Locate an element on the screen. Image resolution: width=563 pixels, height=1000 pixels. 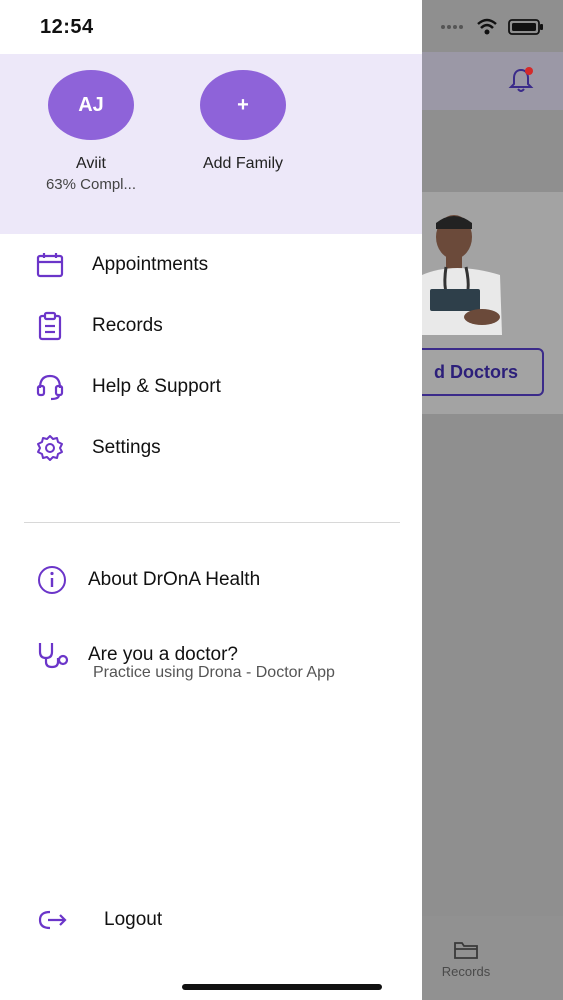
logout-icon is located at coordinates (52, 920).